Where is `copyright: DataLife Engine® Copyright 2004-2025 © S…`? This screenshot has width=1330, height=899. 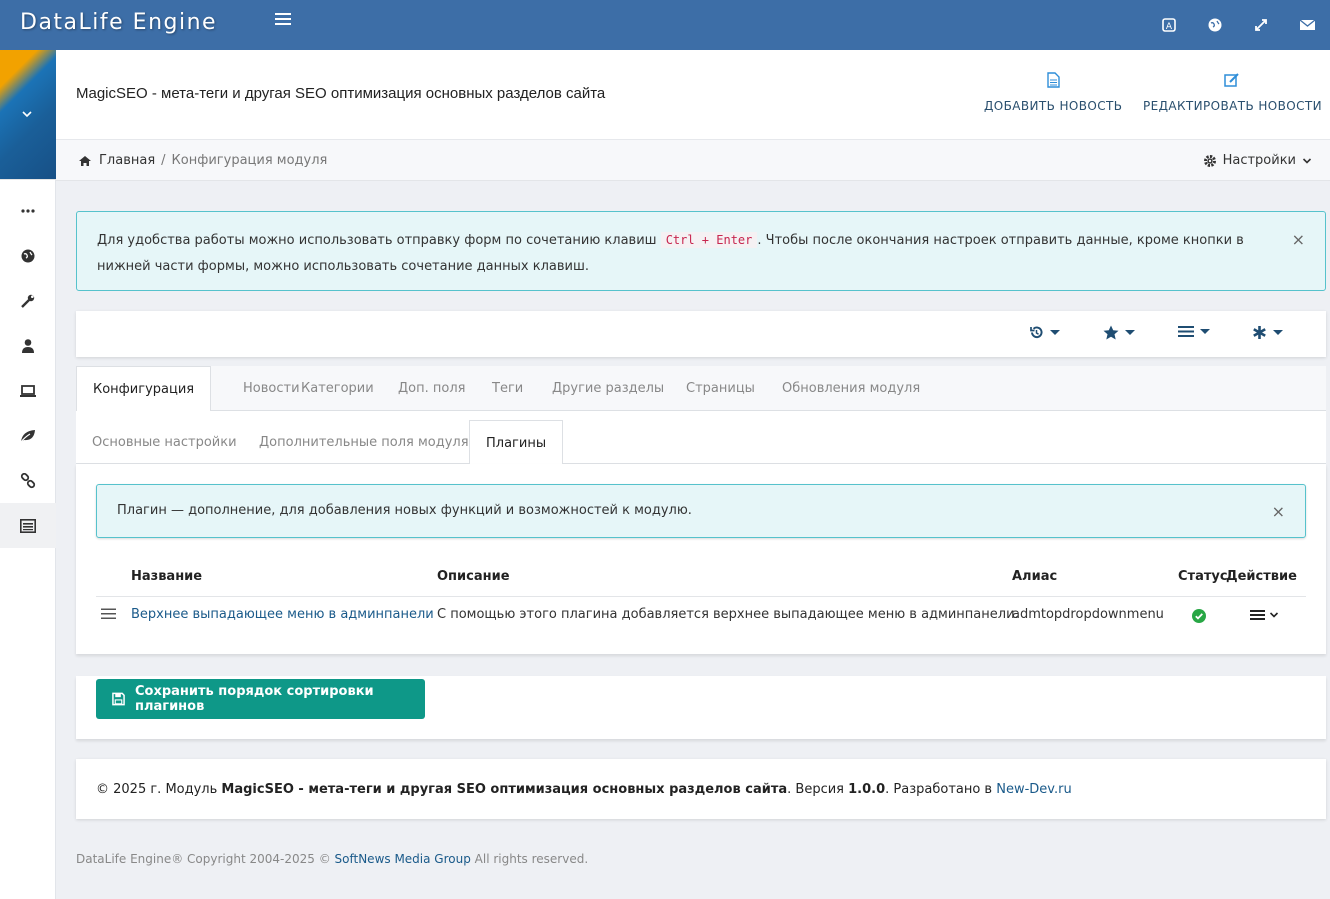 copyright: DataLife Engine® Copyright 2004-2025 © S… is located at coordinates (332, 859).